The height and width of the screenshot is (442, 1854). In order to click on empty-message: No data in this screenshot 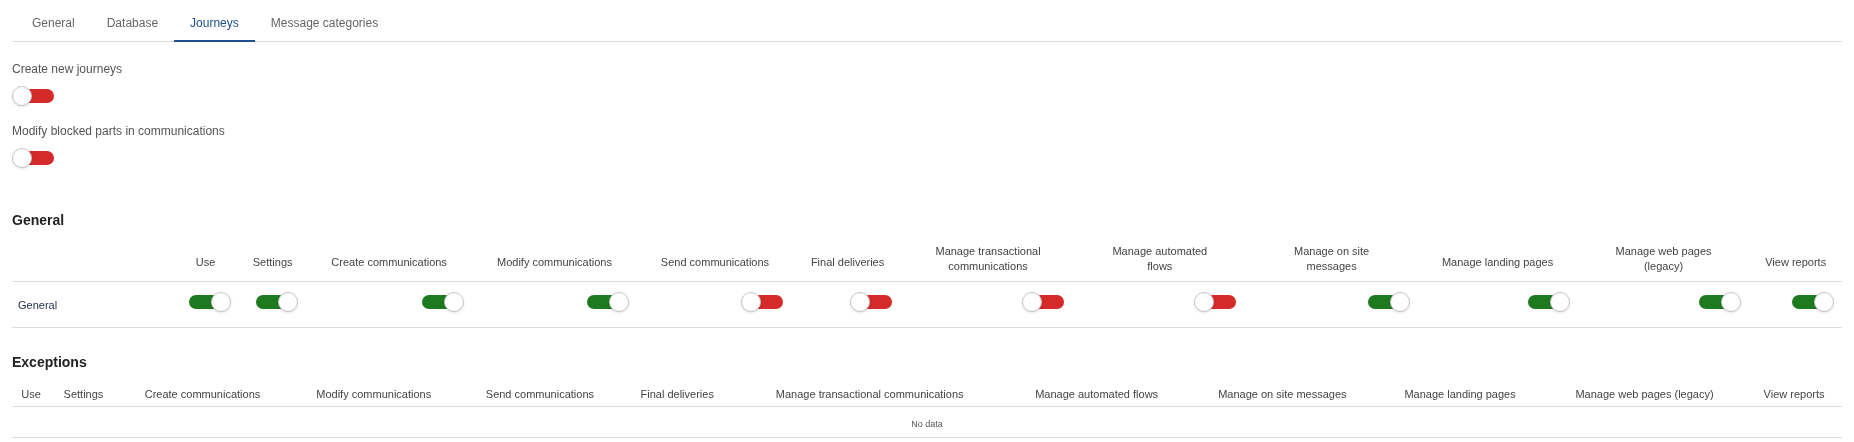, I will do `click(927, 424)`.